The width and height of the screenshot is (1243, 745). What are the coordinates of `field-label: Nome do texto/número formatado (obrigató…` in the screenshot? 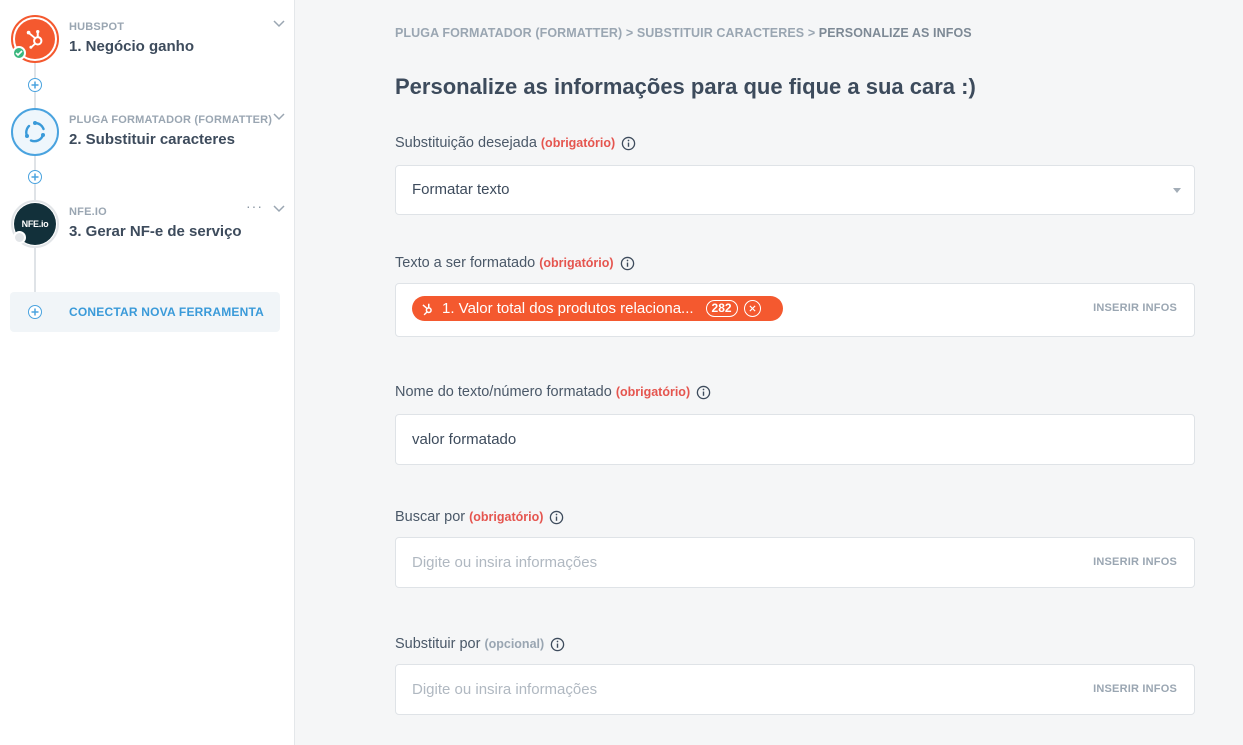 It's located at (553, 392).